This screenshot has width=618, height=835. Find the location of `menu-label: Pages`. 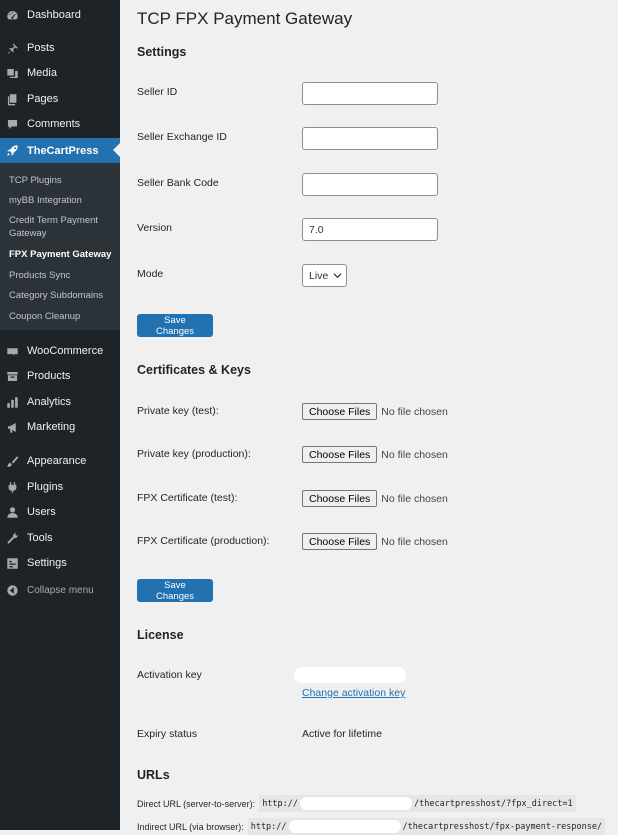

menu-label: Pages is located at coordinates (43, 99).